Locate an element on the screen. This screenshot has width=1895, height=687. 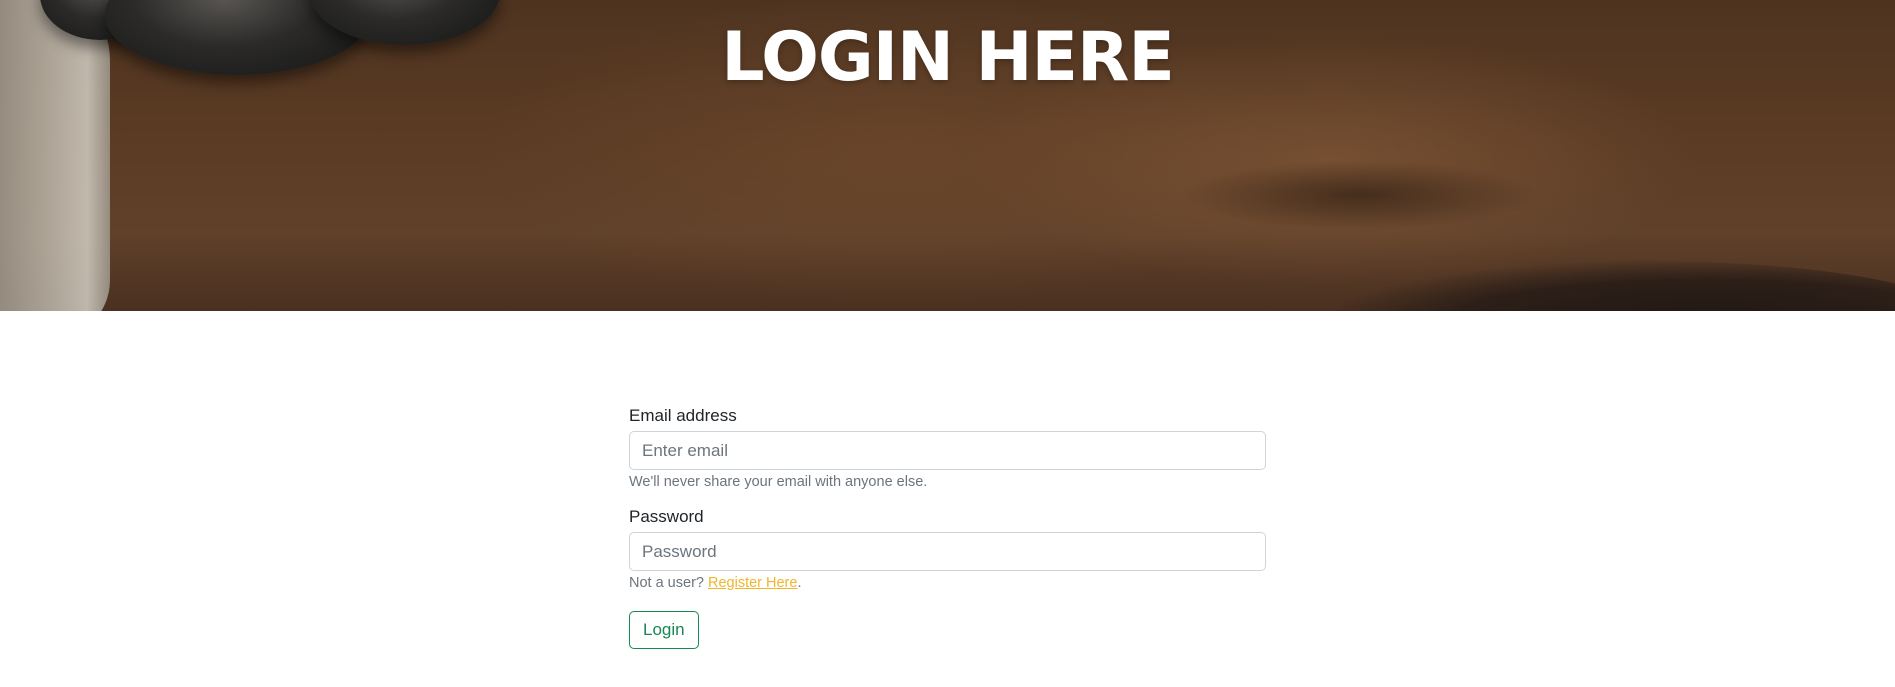
page-title: LOGIN HERE is located at coordinates (948, 57).